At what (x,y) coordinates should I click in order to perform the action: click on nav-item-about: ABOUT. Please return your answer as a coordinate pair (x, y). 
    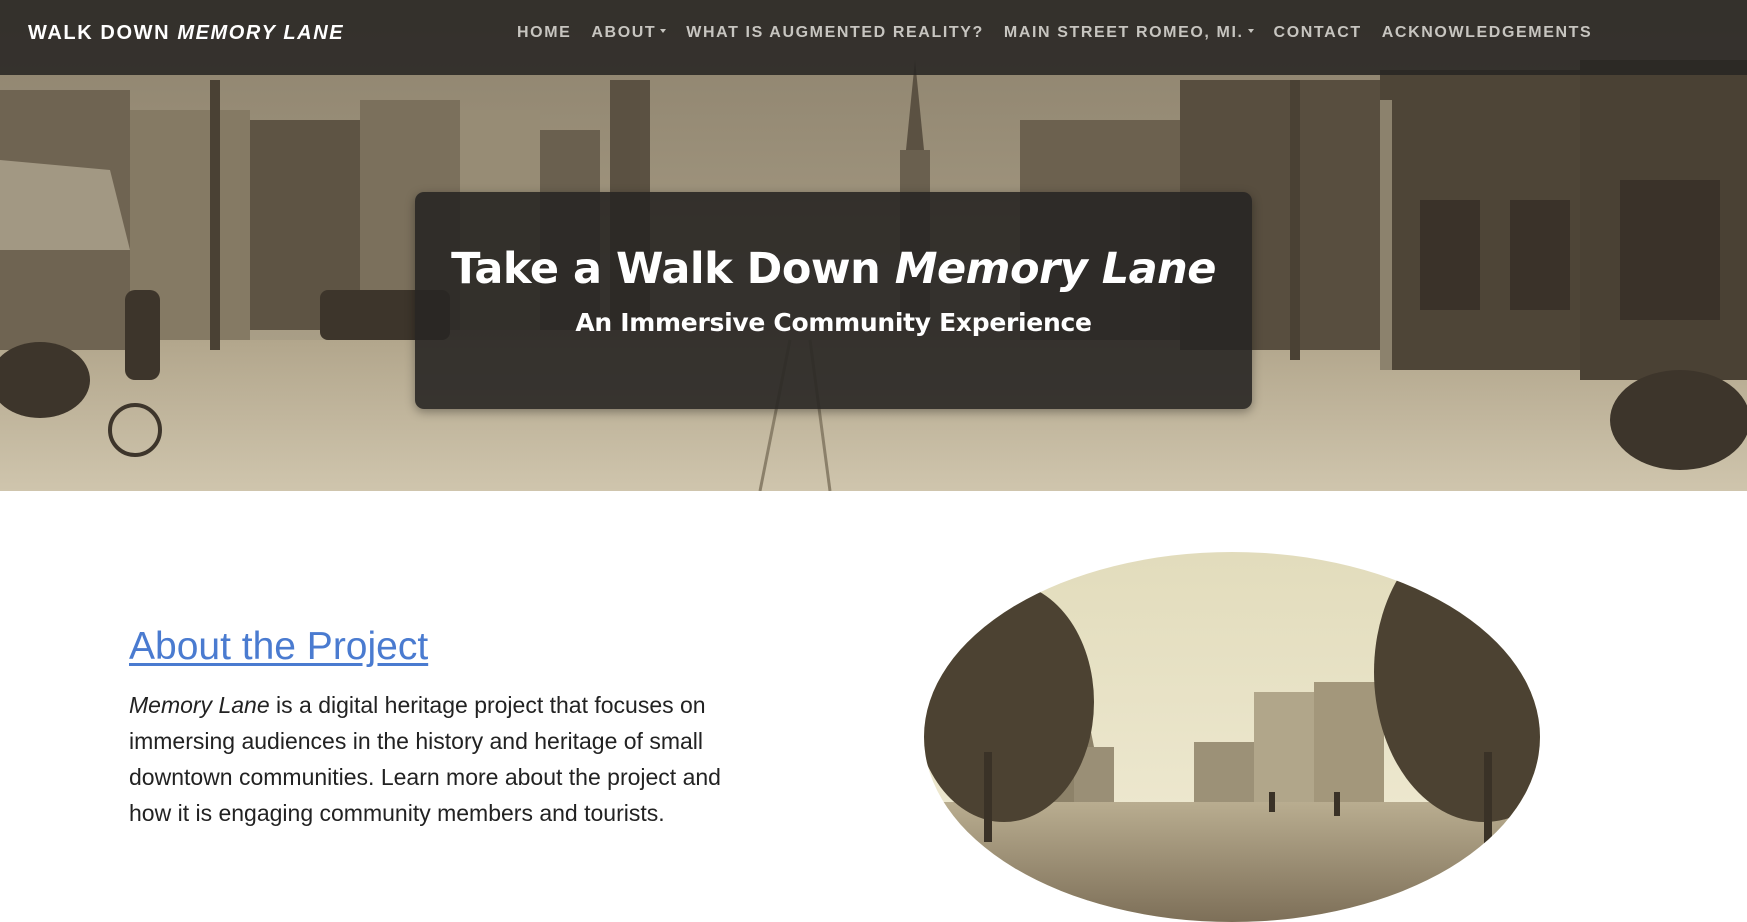
    Looking at the image, I should click on (628, 33).